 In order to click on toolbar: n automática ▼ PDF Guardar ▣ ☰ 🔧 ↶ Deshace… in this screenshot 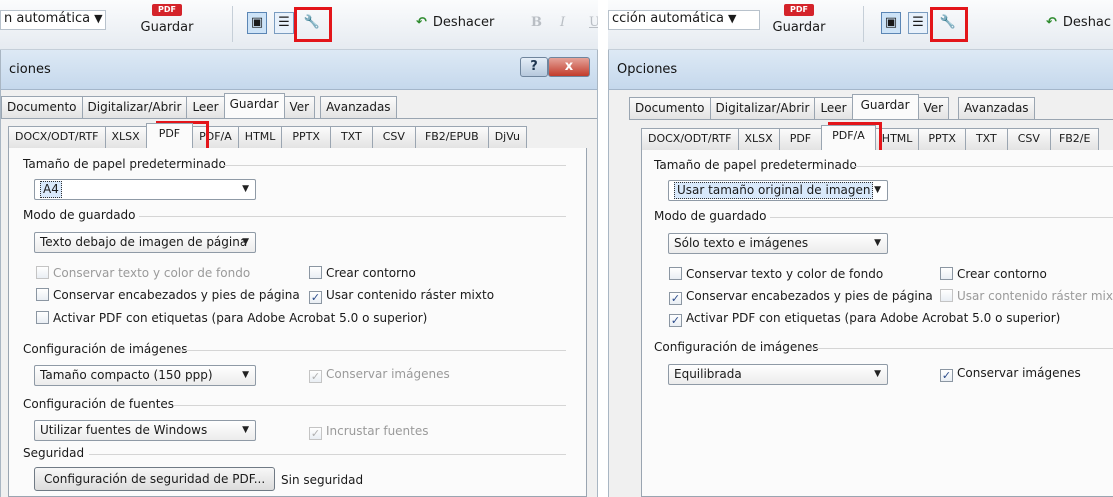, I will do `click(299, 25)`.